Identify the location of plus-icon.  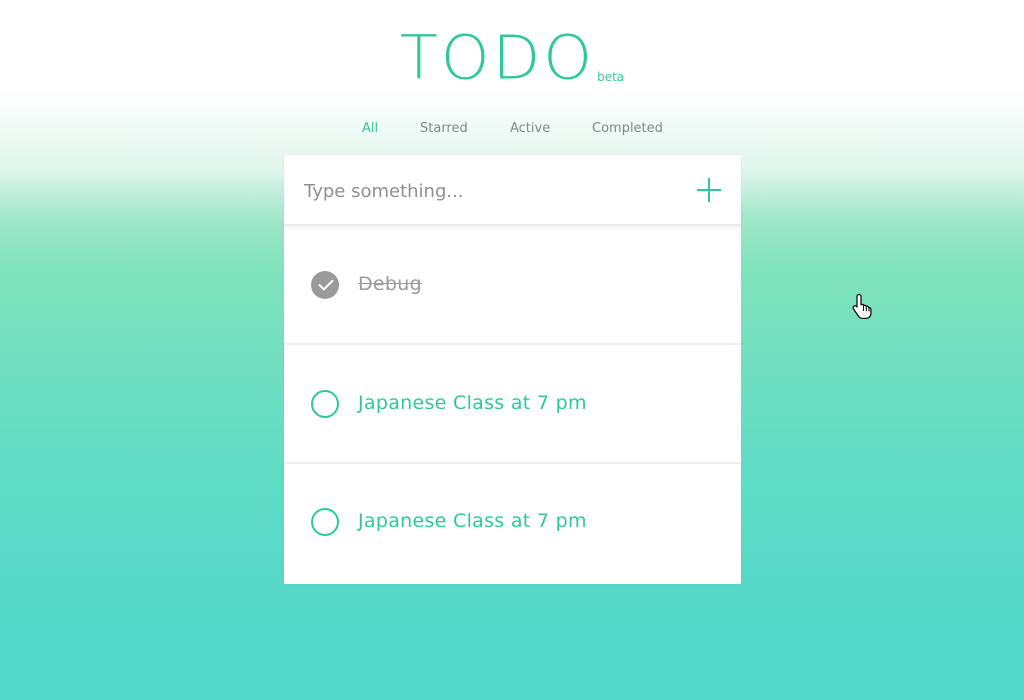
(709, 190).